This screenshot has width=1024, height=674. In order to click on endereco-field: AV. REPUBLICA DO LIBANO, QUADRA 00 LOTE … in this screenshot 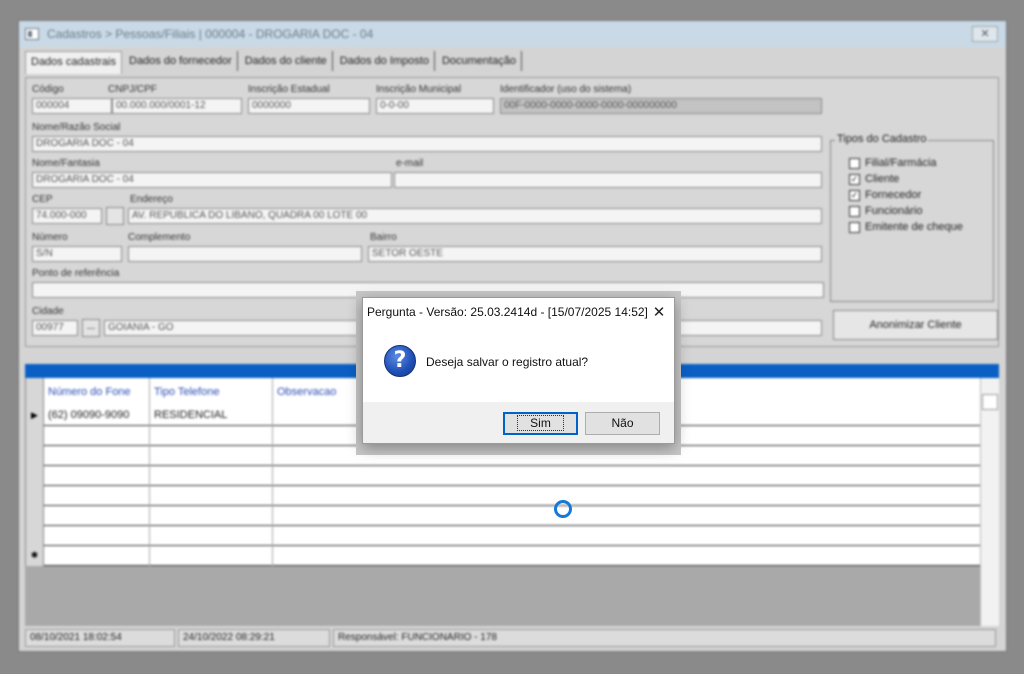, I will do `click(475, 216)`.